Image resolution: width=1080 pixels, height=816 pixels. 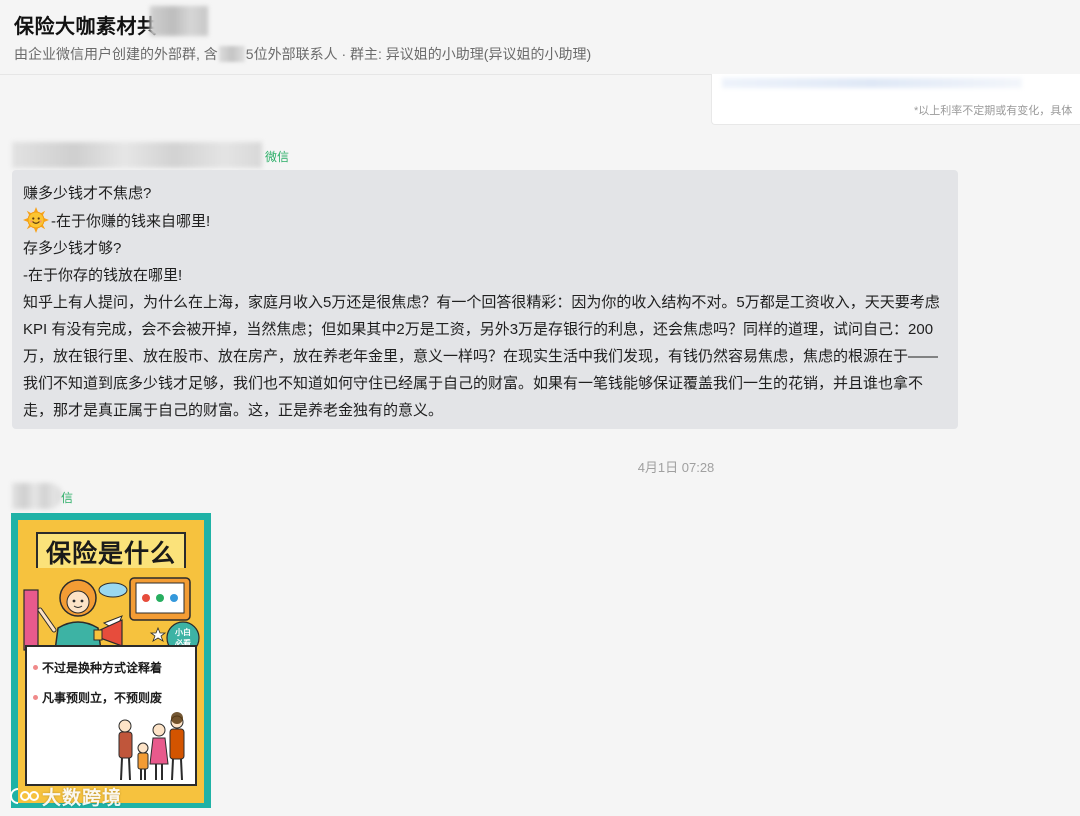 I want to click on poster-frame: 保险是什么 小白 必看 不过是换种方式诠释着 凡事预则立，不预则废, so click(x=111, y=661).